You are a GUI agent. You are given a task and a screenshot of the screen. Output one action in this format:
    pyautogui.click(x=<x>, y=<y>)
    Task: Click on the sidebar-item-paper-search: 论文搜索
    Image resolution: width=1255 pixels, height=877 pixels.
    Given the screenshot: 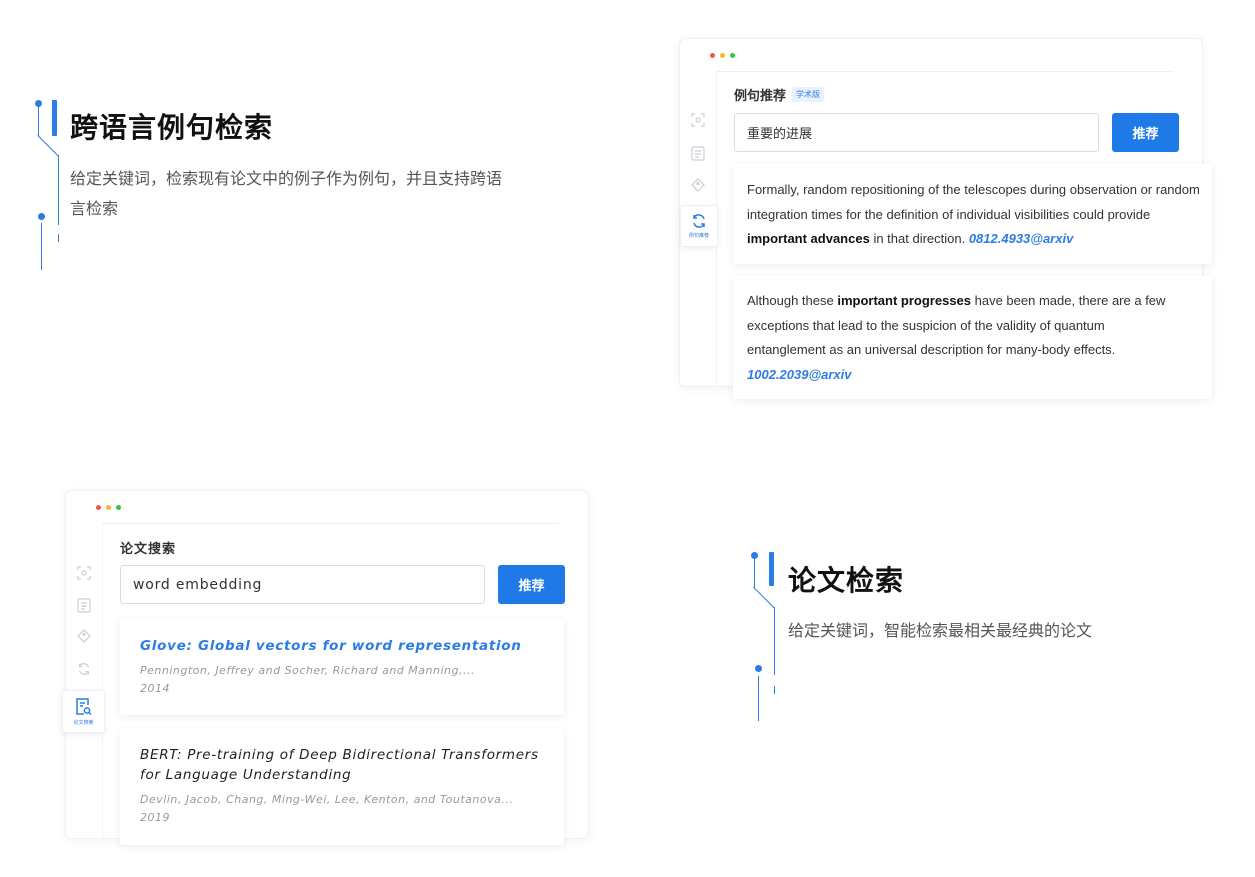 What is the action you would take?
    pyautogui.click(x=83, y=711)
    